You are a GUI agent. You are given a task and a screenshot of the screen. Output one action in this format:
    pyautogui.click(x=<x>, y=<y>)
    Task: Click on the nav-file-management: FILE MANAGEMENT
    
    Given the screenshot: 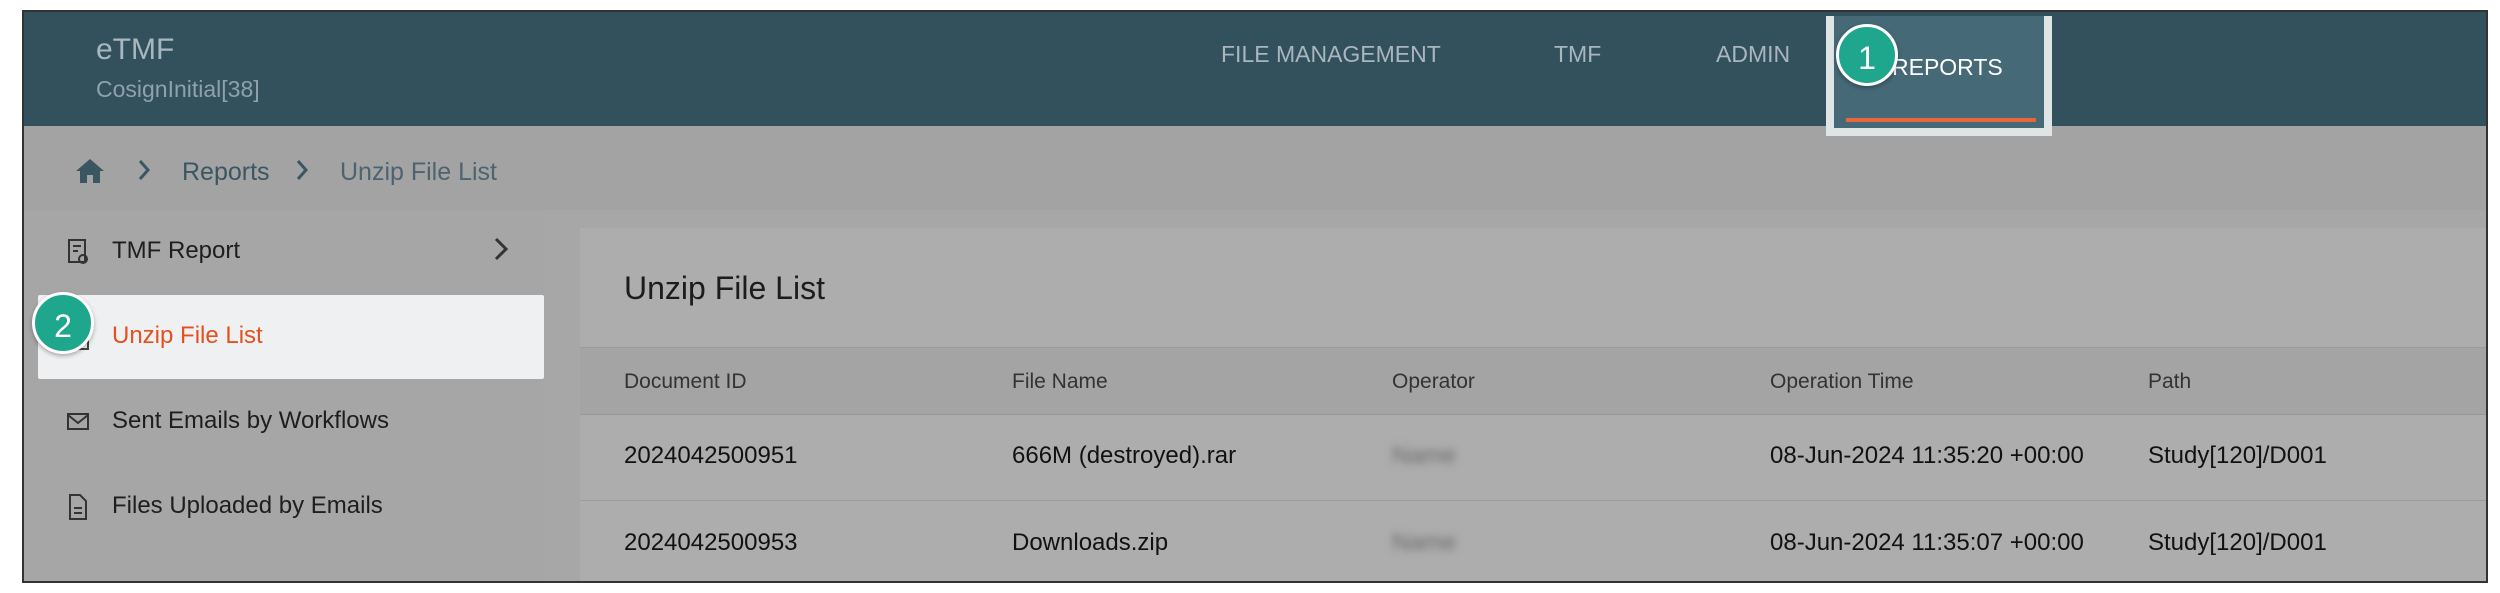 What is the action you would take?
    pyautogui.click(x=1331, y=54)
    